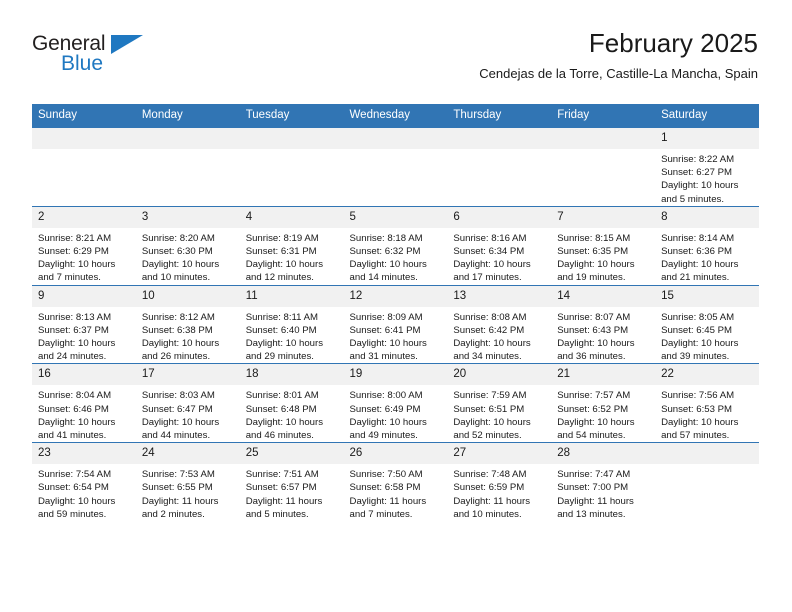  I want to click on logo-text-blue: Blue, so click(82, 63).